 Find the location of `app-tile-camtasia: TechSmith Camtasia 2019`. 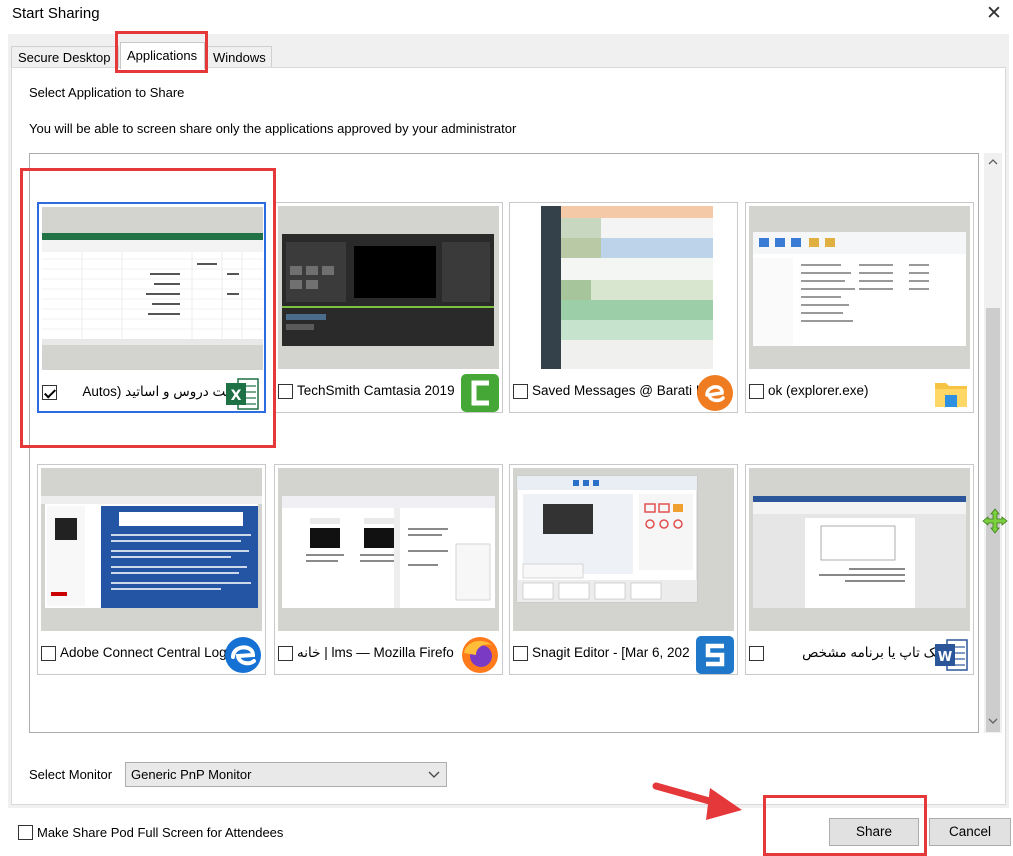

app-tile-camtasia: TechSmith Camtasia 2019 is located at coordinates (388, 307).